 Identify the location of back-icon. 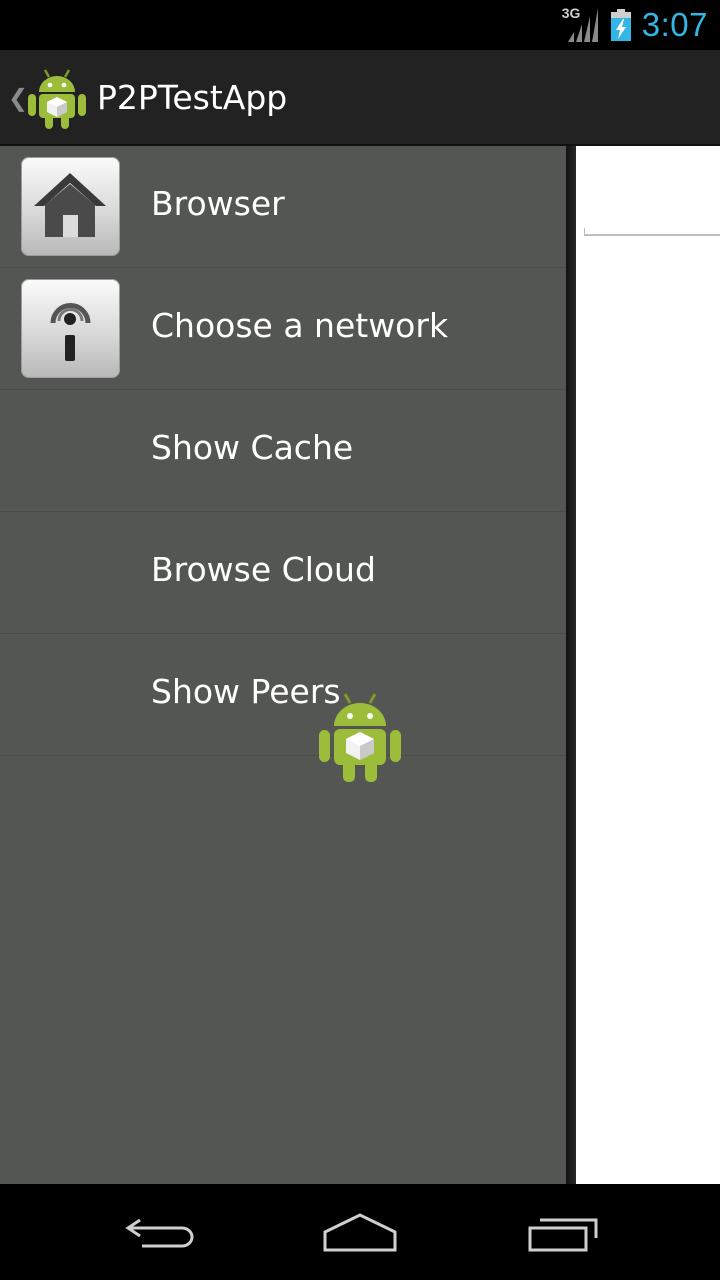
(160, 1232).